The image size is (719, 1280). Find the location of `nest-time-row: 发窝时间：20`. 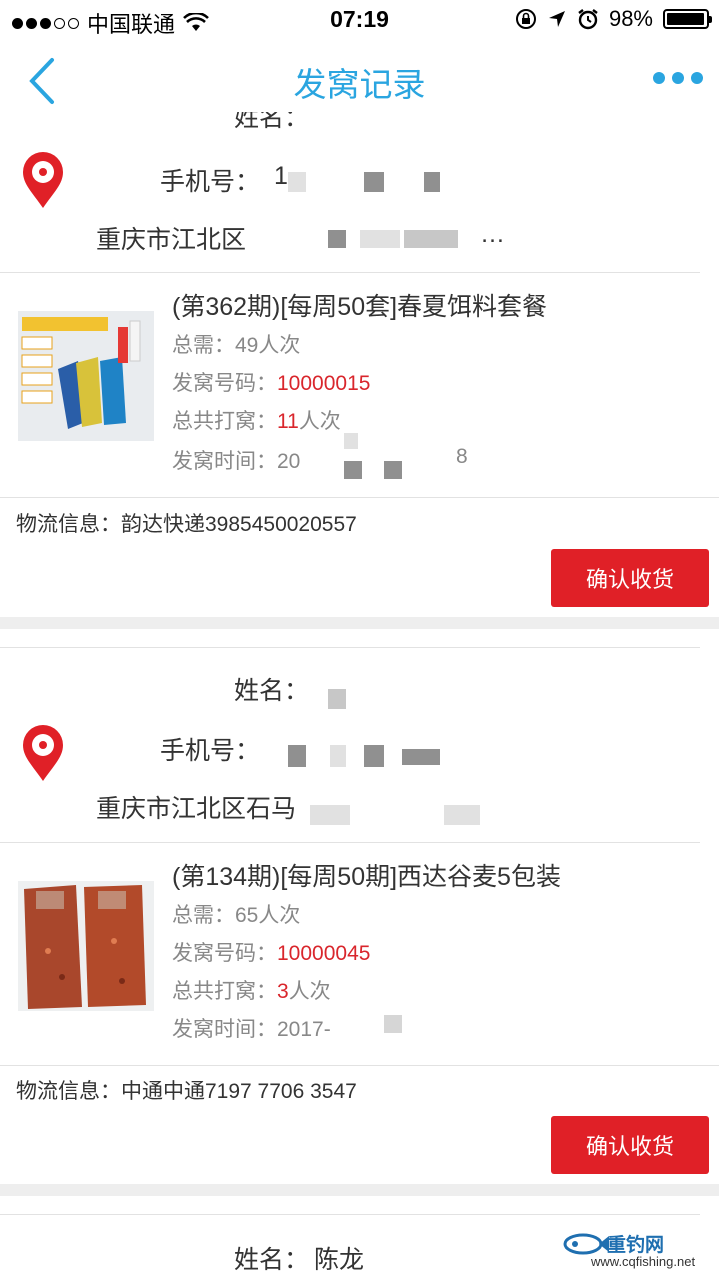

nest-time-row: 发窝时间：20 is located at coordinates (236, 460).